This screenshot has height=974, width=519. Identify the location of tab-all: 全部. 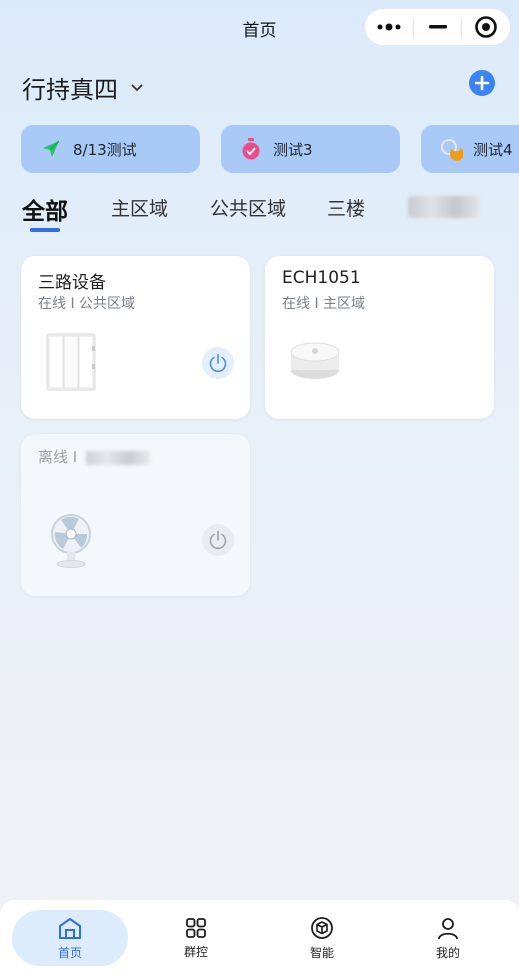
(45, 209).